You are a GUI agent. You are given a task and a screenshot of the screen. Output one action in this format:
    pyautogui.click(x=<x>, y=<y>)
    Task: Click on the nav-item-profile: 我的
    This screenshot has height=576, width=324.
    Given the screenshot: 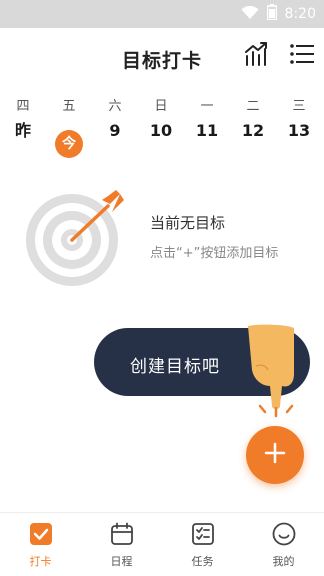 What is the action you would take?
    pyautogui.click(x=283, y=545)
    